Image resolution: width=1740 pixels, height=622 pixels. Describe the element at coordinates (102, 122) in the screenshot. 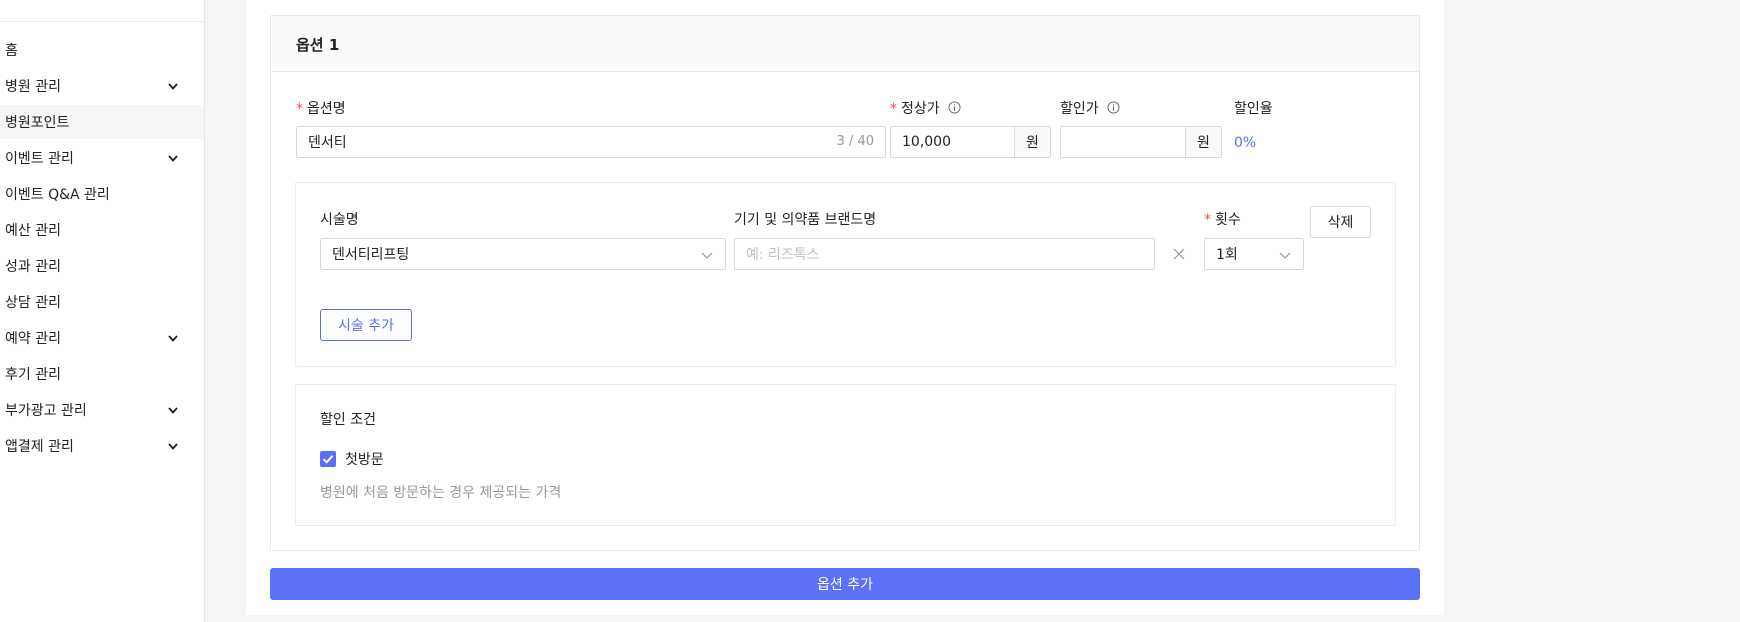

I see `sidebar-item: 병원포인트` at that location.